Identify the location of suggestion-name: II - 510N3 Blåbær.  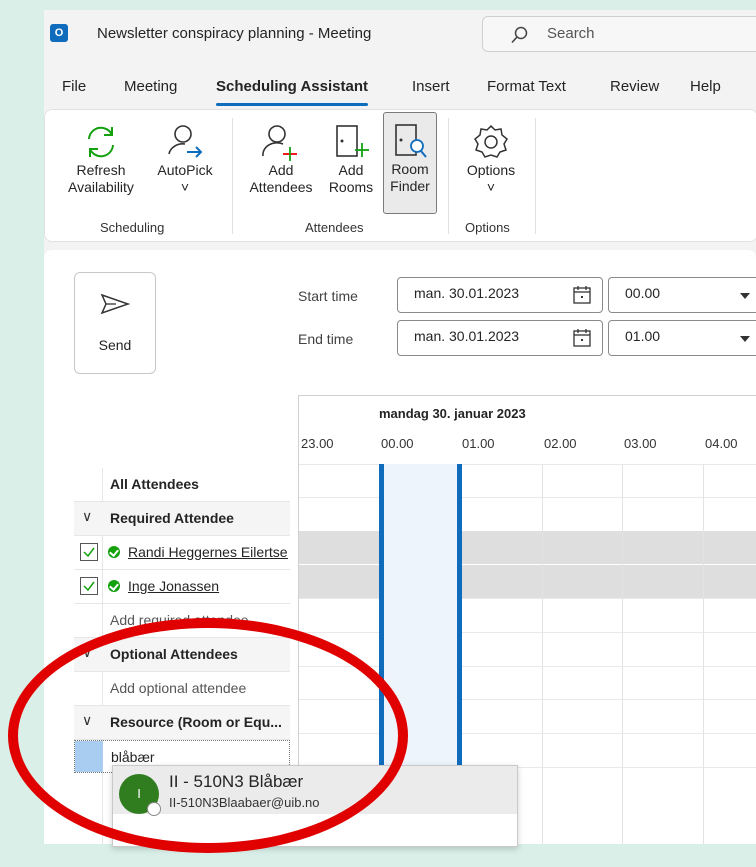
(236, 782).